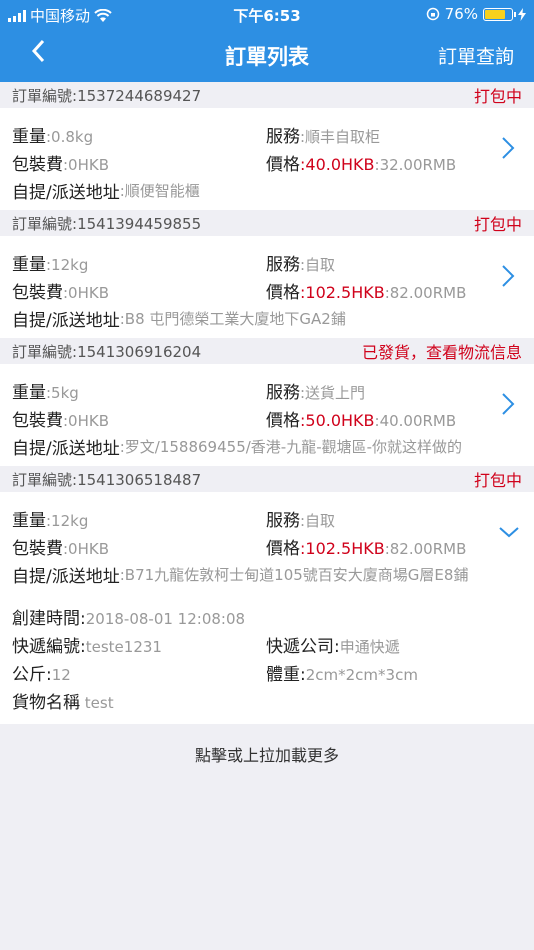 The height and width of the screenshot is (950, 534). I want to click on field-group: 1541306916204, so click(139, 351).